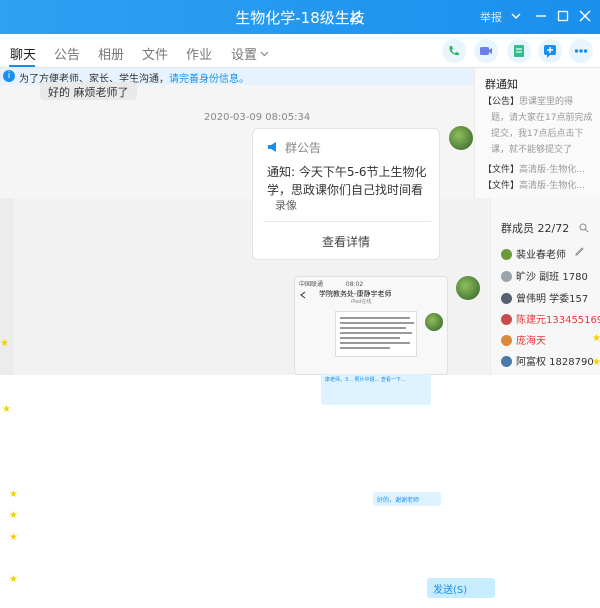  I want to click on members-count: 群成员 22/72, so click(535, 228).